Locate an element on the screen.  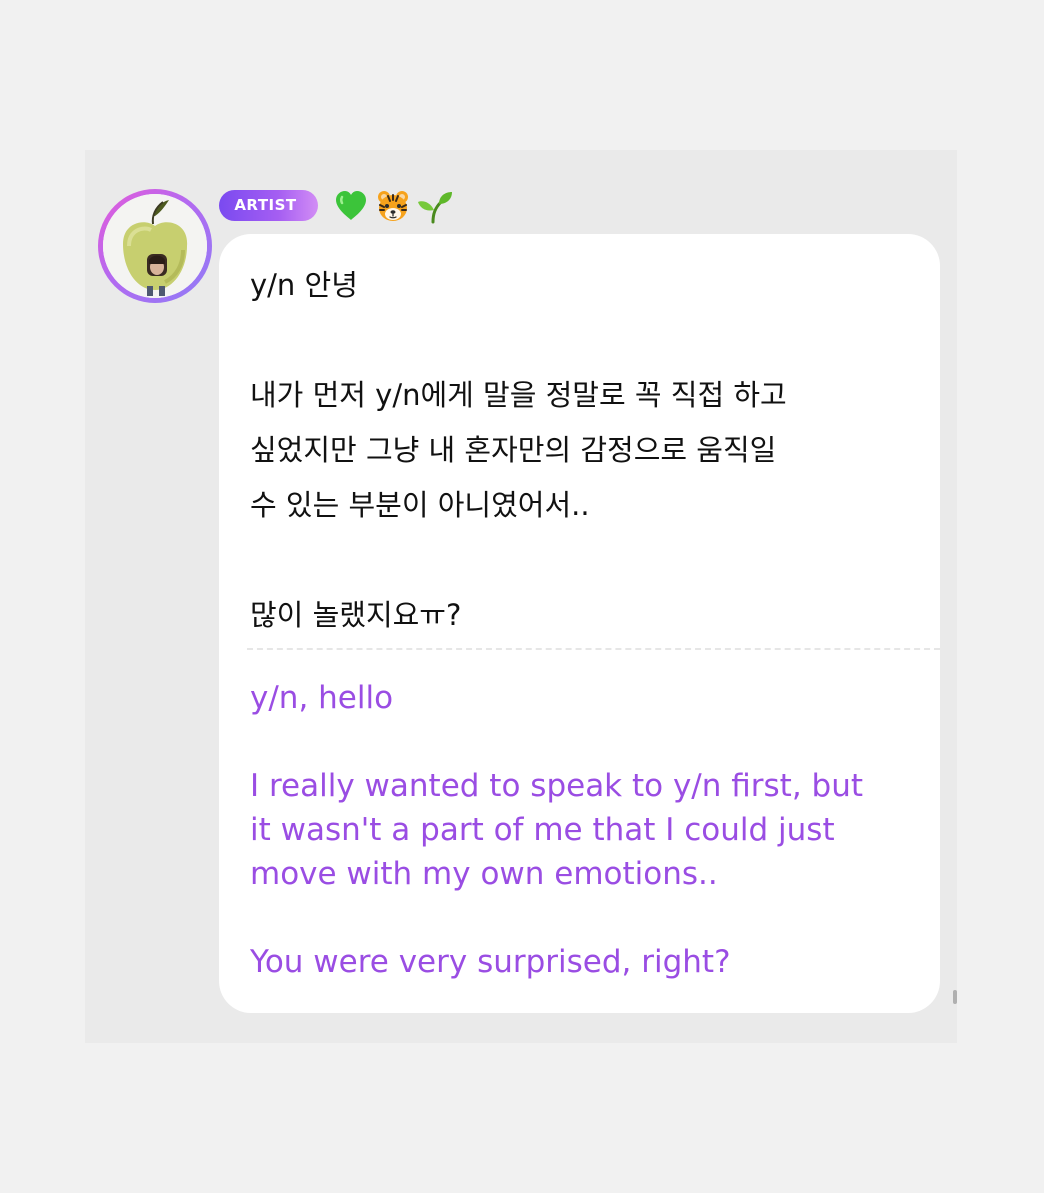
avatar-image is located at coordinates (155, 246).